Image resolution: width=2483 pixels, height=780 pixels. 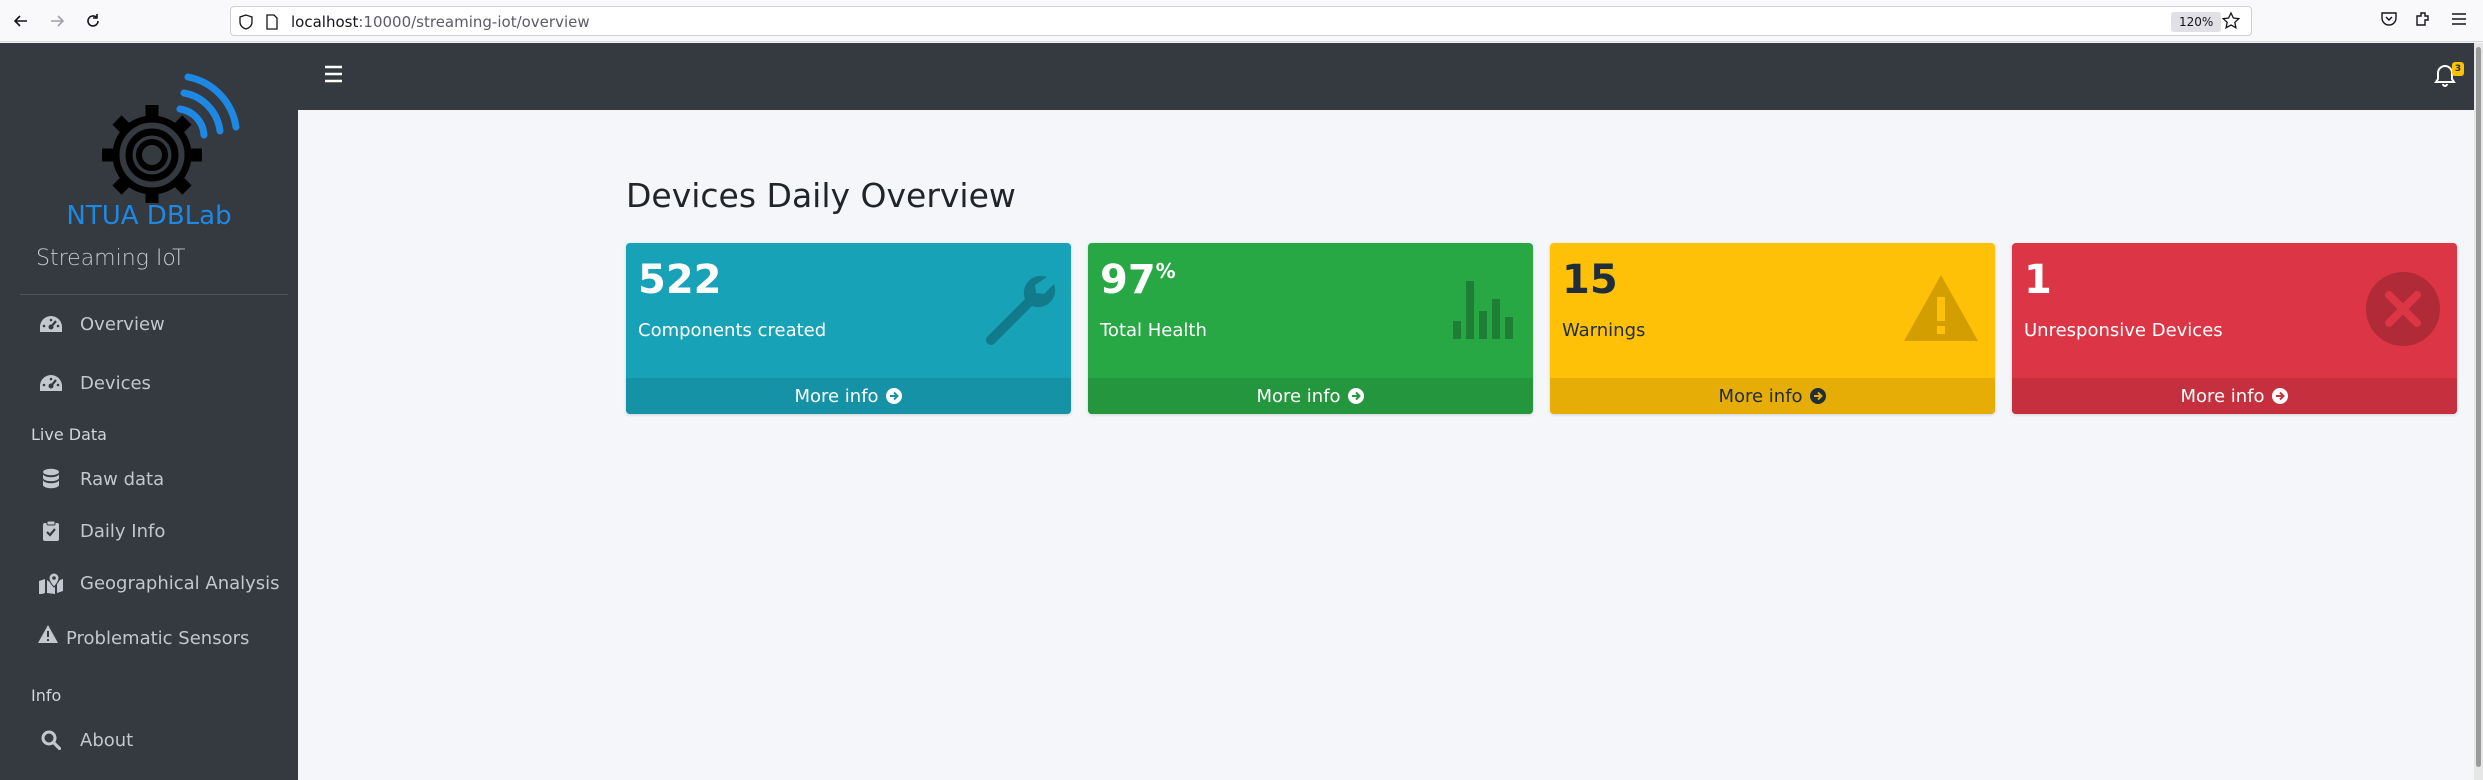 I want to click on map-marked-icon, so click(x=51, y=583).